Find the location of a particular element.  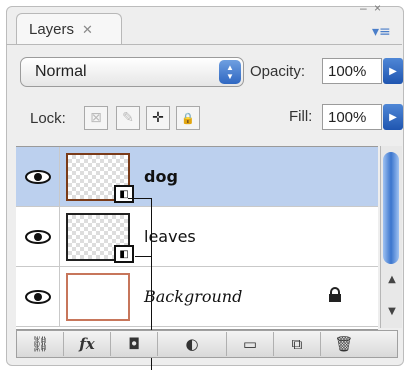

opacity-slider-button: ▶ is located at coordinates (393, 71).